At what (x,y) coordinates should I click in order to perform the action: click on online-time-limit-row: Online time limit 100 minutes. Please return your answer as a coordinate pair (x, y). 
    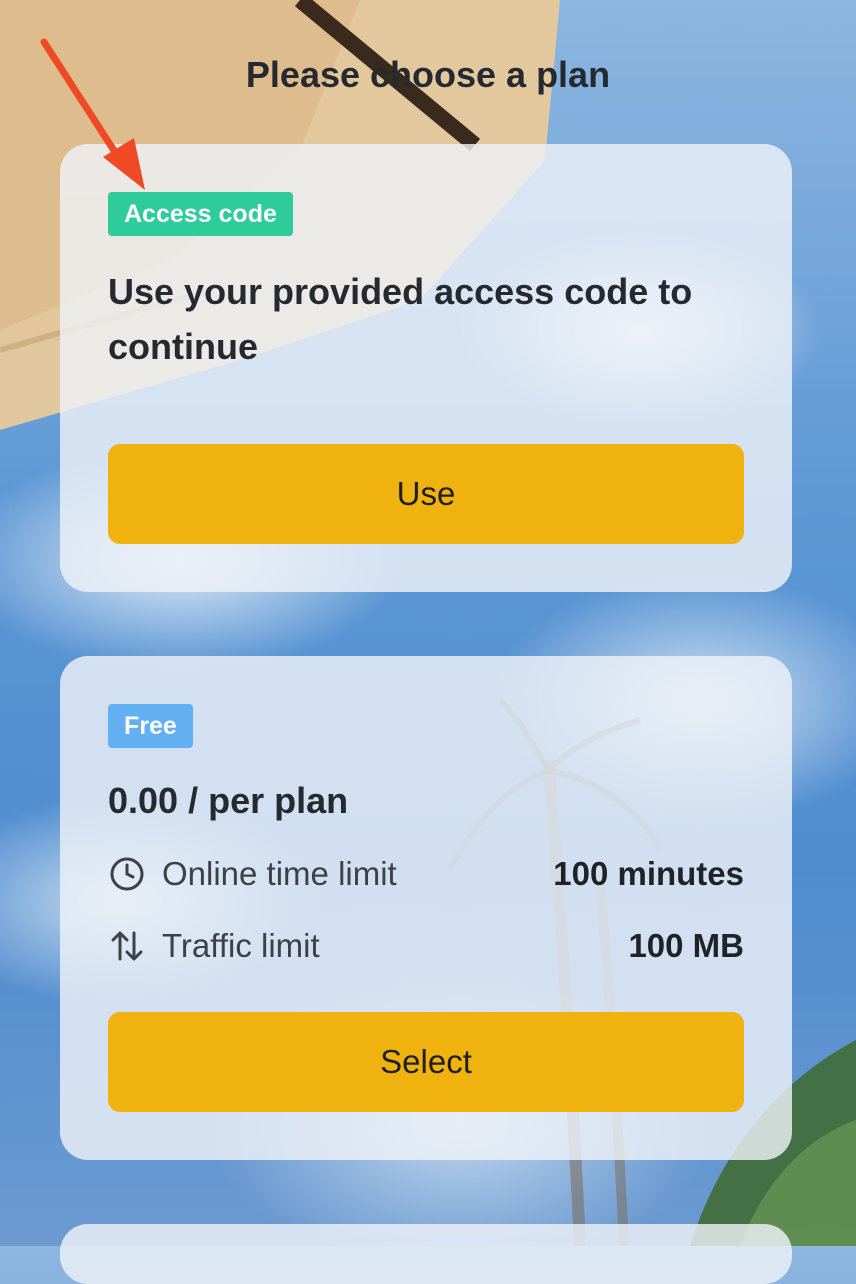
    Looking at the image, I should click on (426, 874).